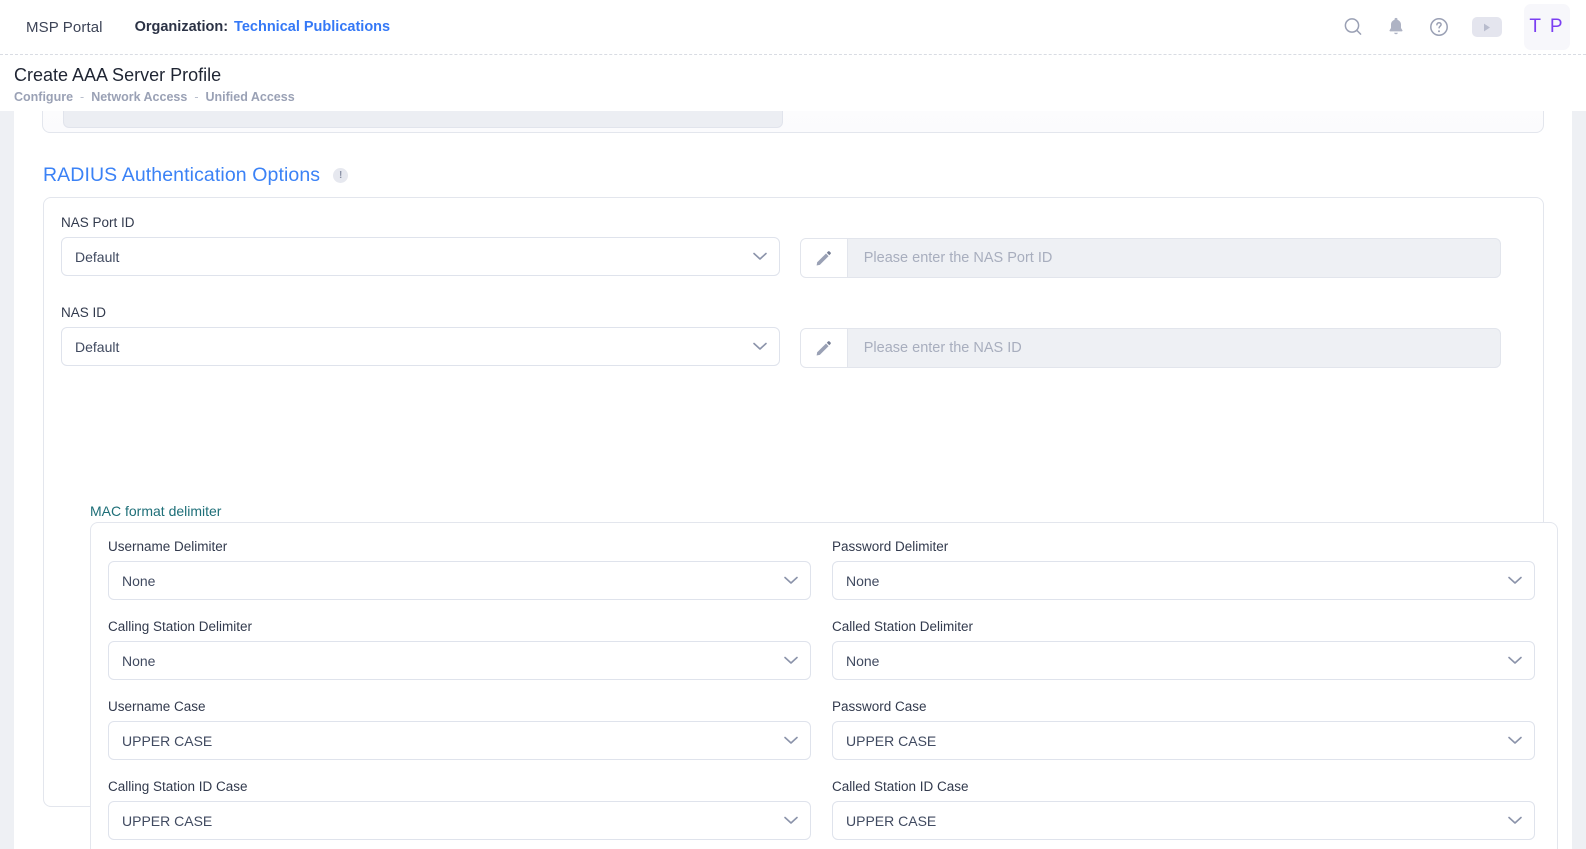 Image resolution: width=1586 pixels, height=849 pixels. I want to click on nas-port-id-value: Default, so click(97, 256).